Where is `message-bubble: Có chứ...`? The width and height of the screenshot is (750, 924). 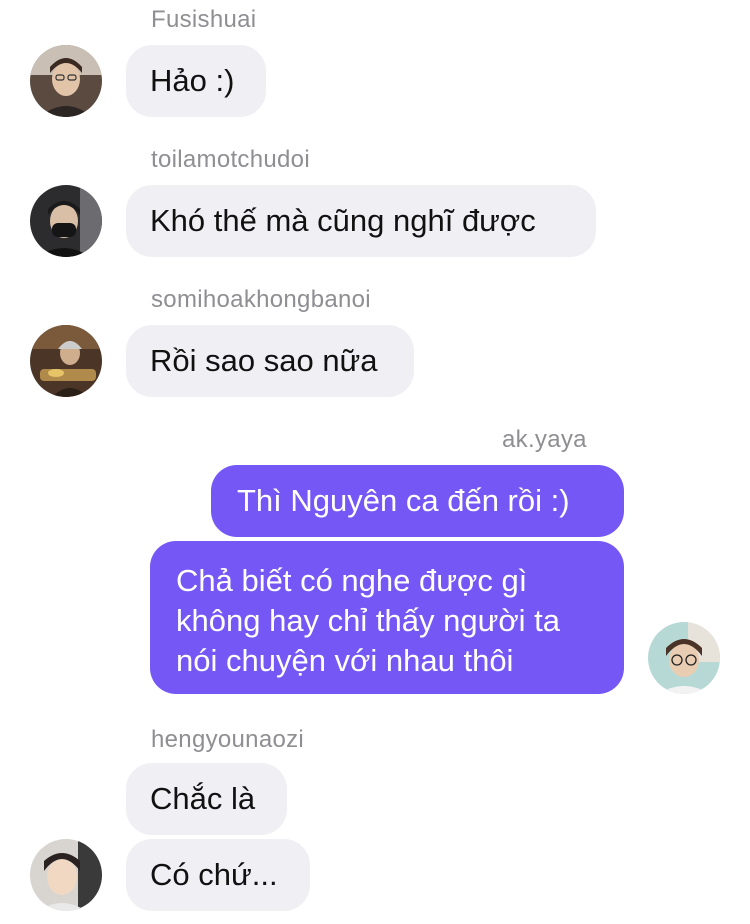
message-bubble: Có chứ... is located at coordinates (218, 875).